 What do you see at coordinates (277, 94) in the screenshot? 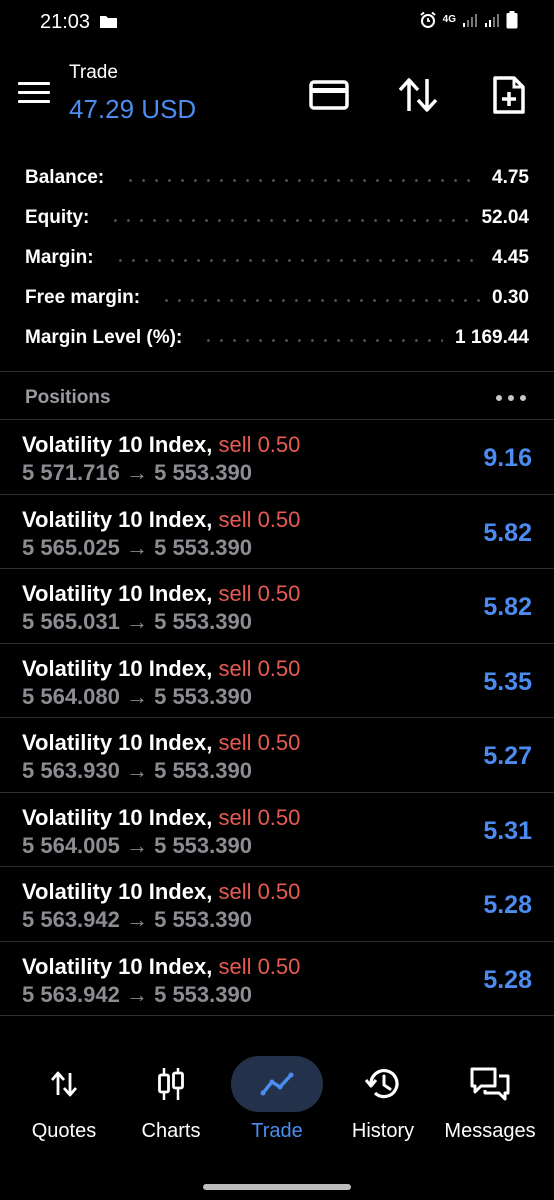
I see `app-bar: Trade 47.29 USD` at bounding box center [277, 94].